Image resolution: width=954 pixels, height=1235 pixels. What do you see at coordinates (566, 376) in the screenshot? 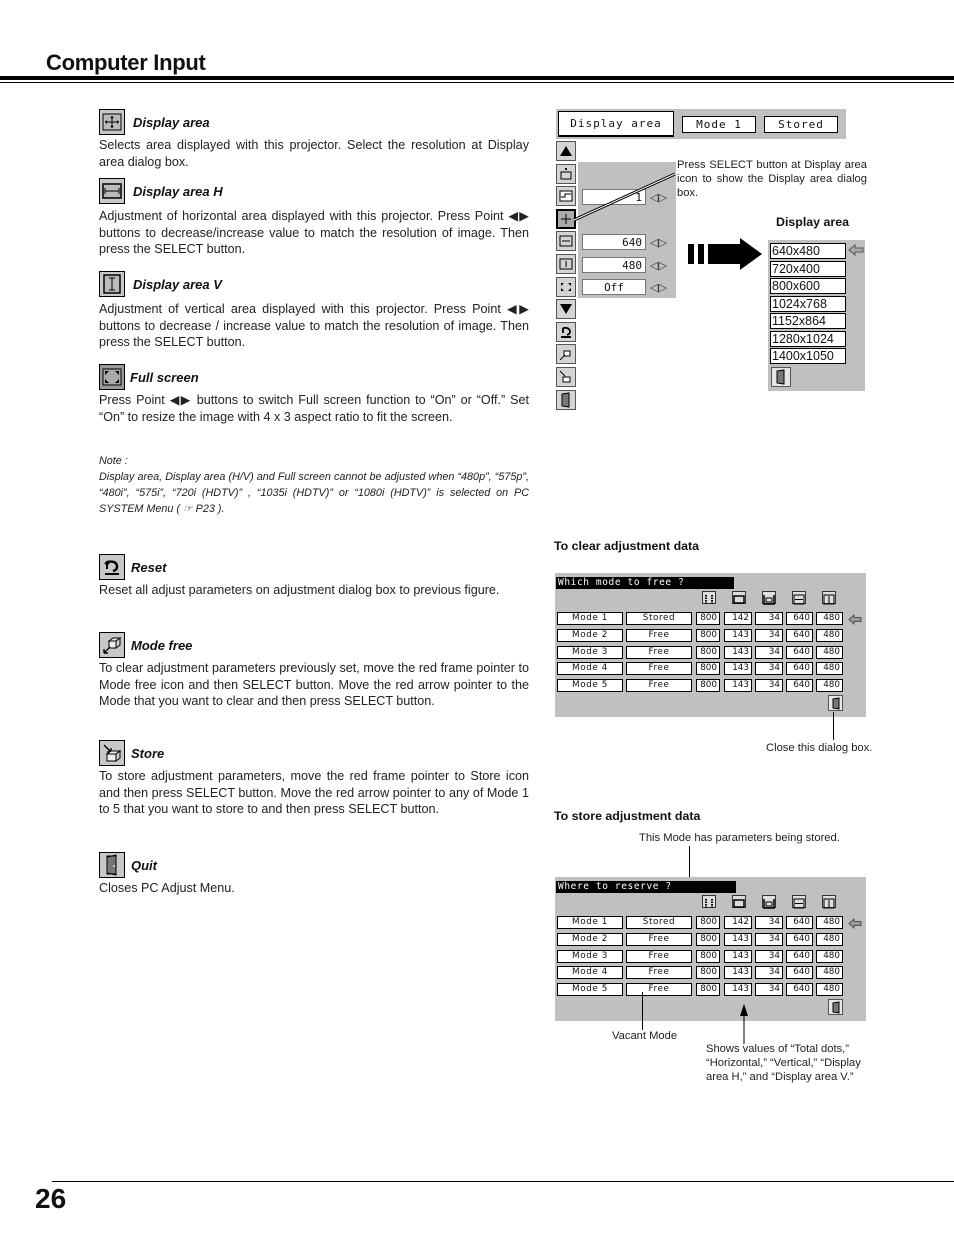
I see `store-menu-icon` at bounding box center [566, 376].